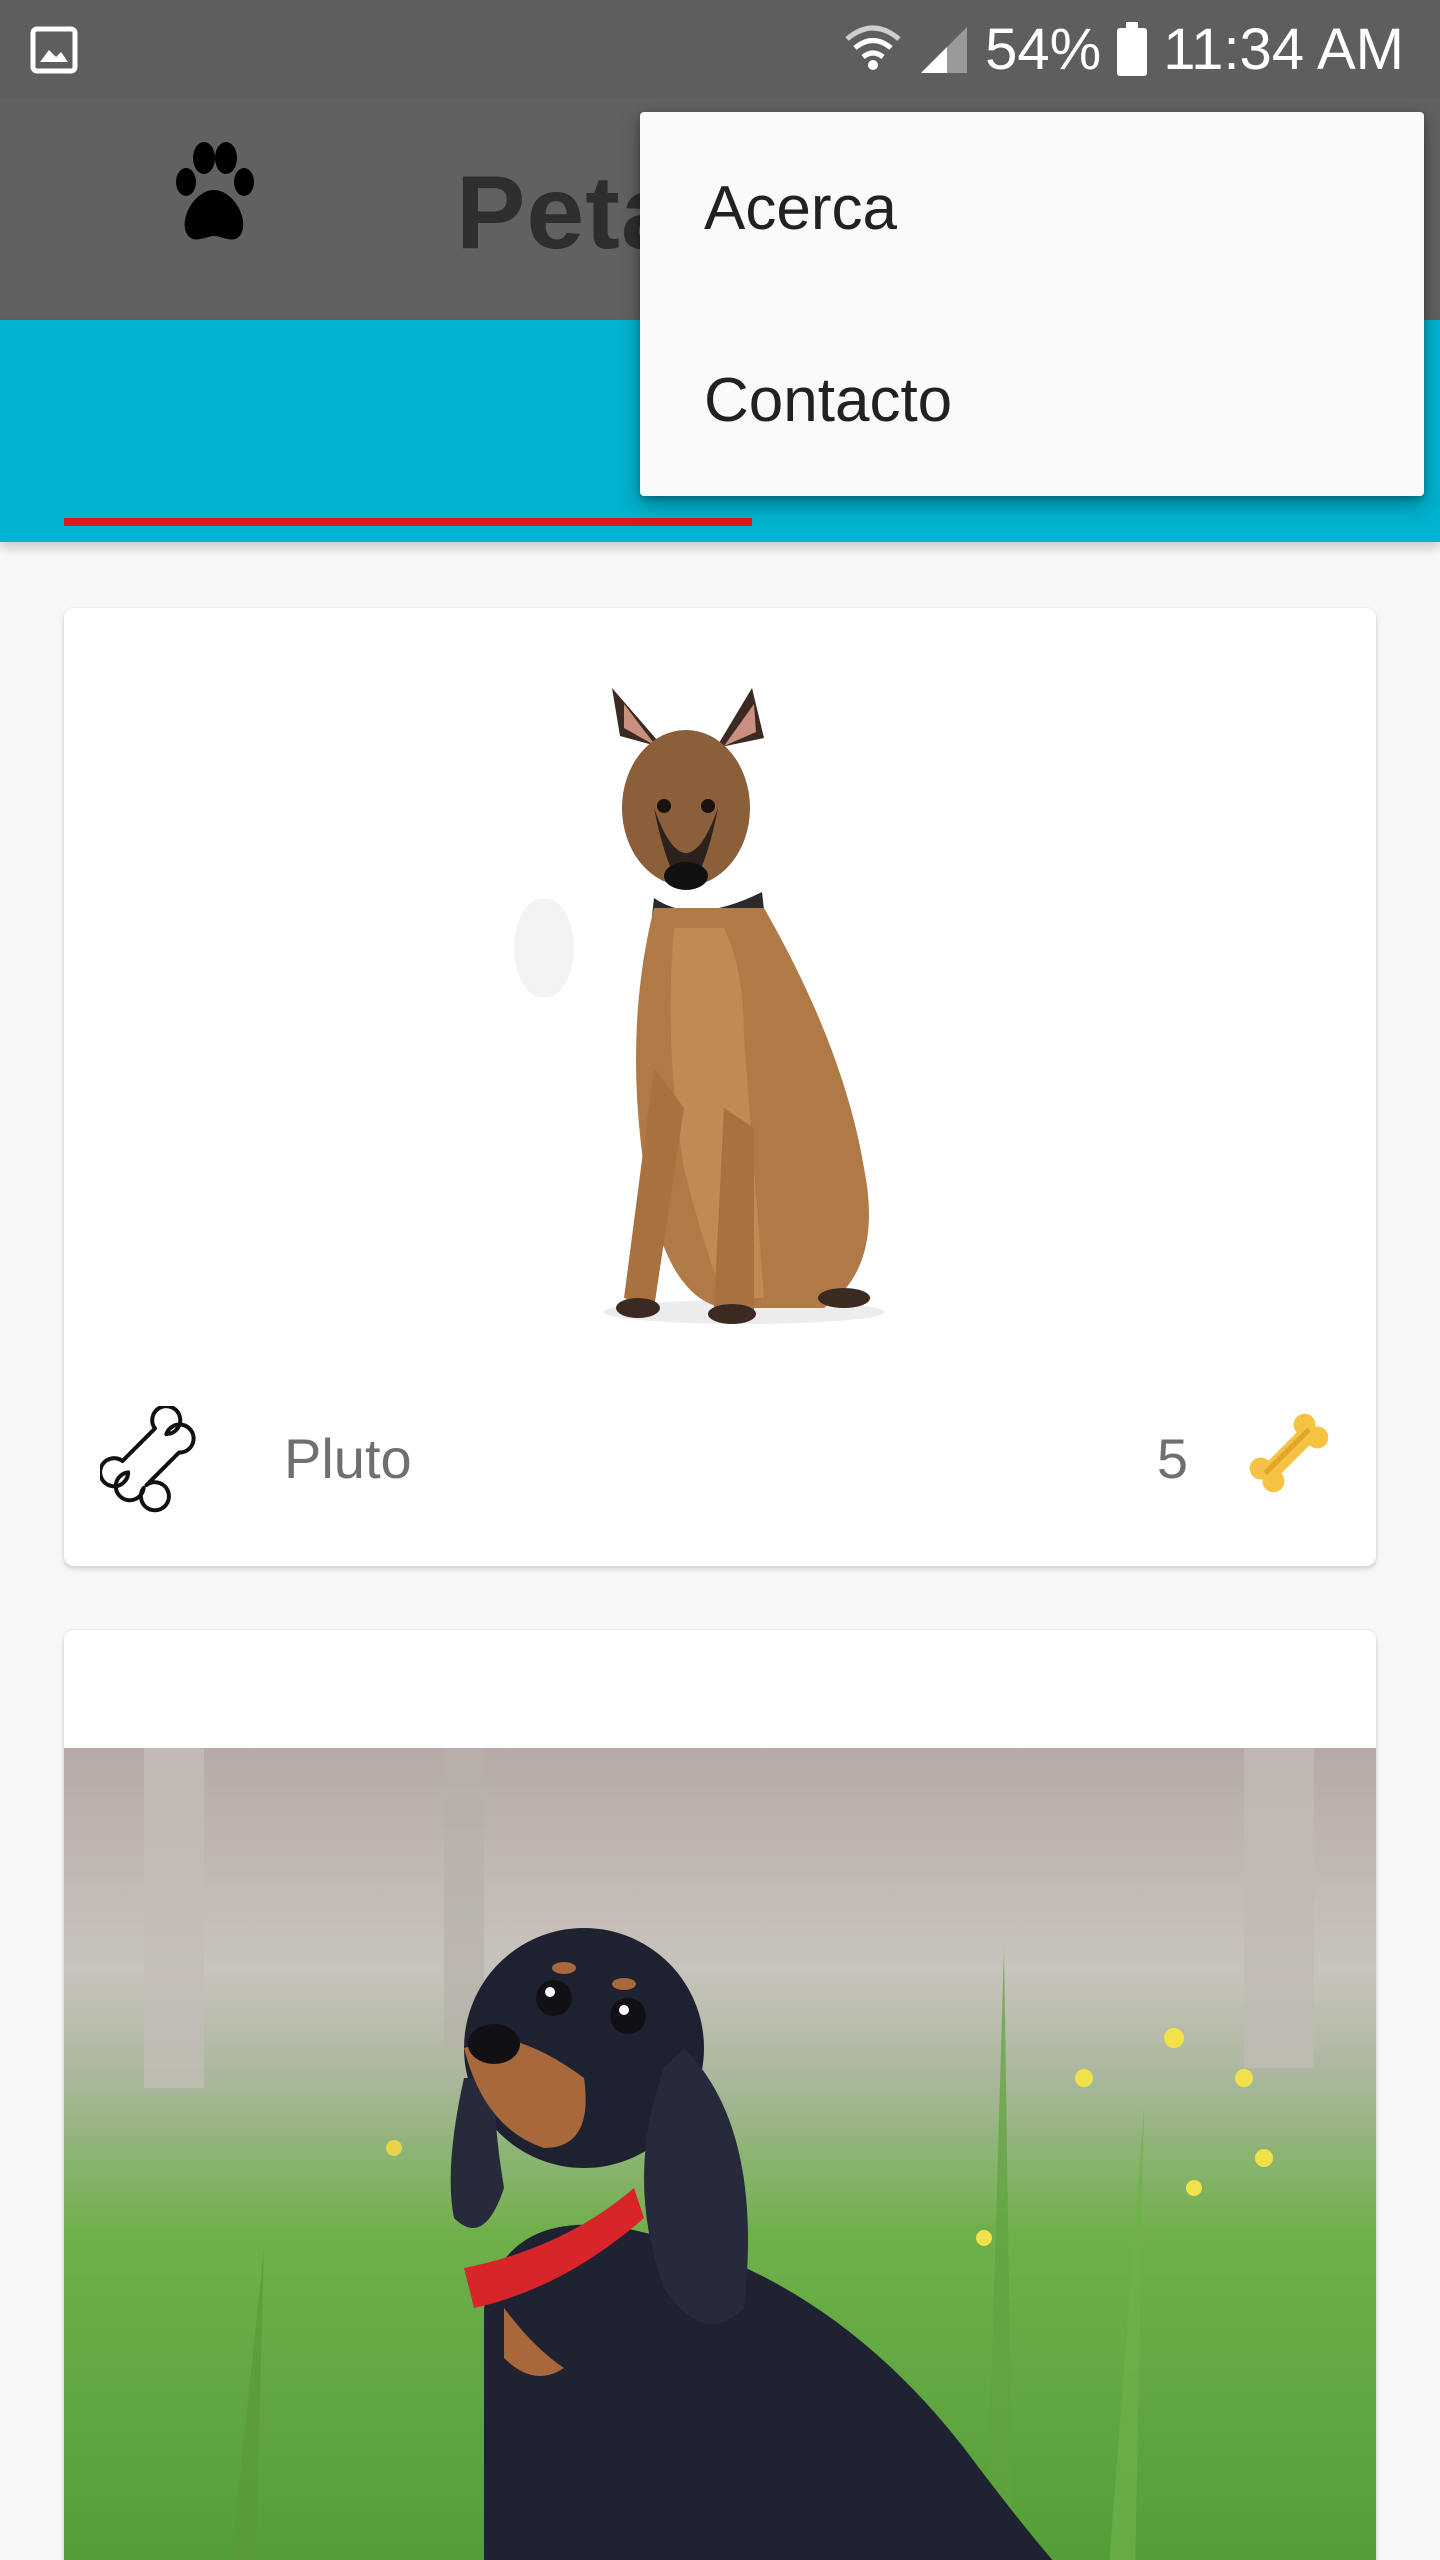  I want to click on card-footer: Pluto 5, so click(720, 1452).